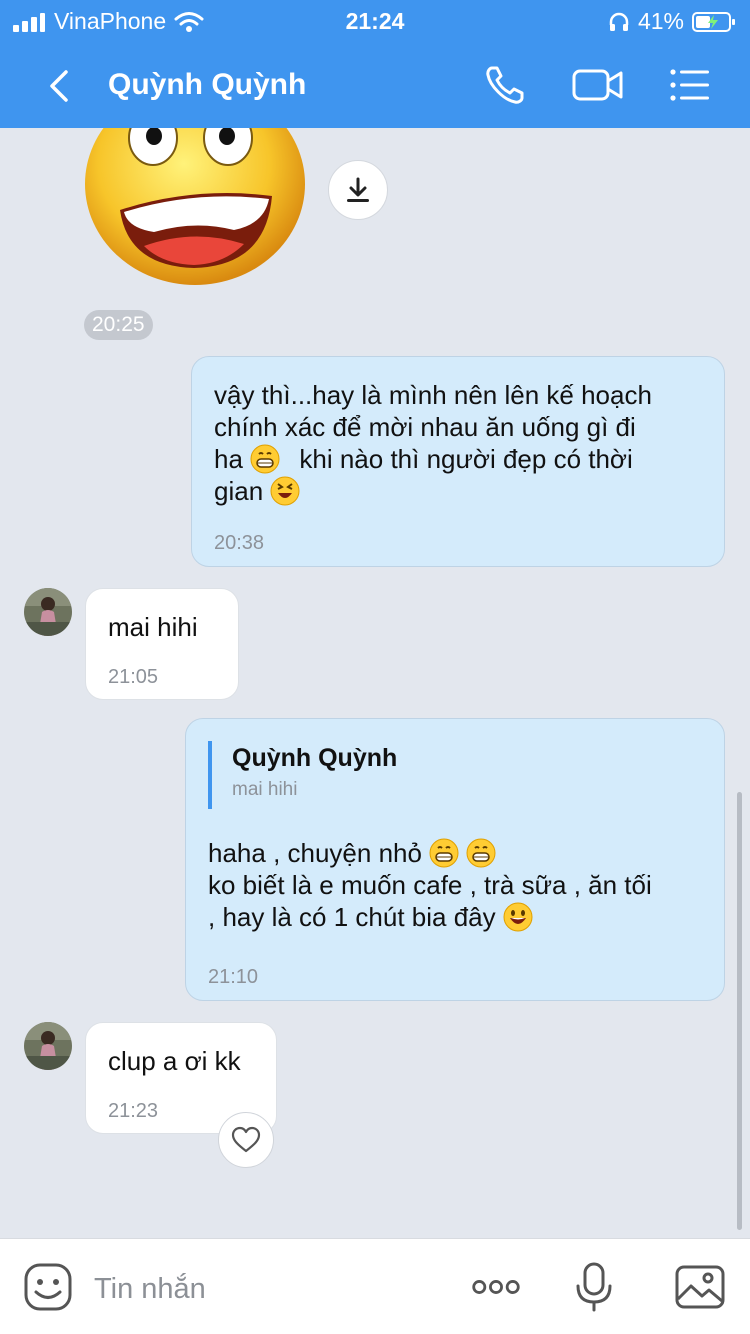 This screenshot has height=1334, width=750. What do you see at coordinates (133, 1111) in the screenshot?
I see `message-time: 21:23` at bounding box center [133, 1111].